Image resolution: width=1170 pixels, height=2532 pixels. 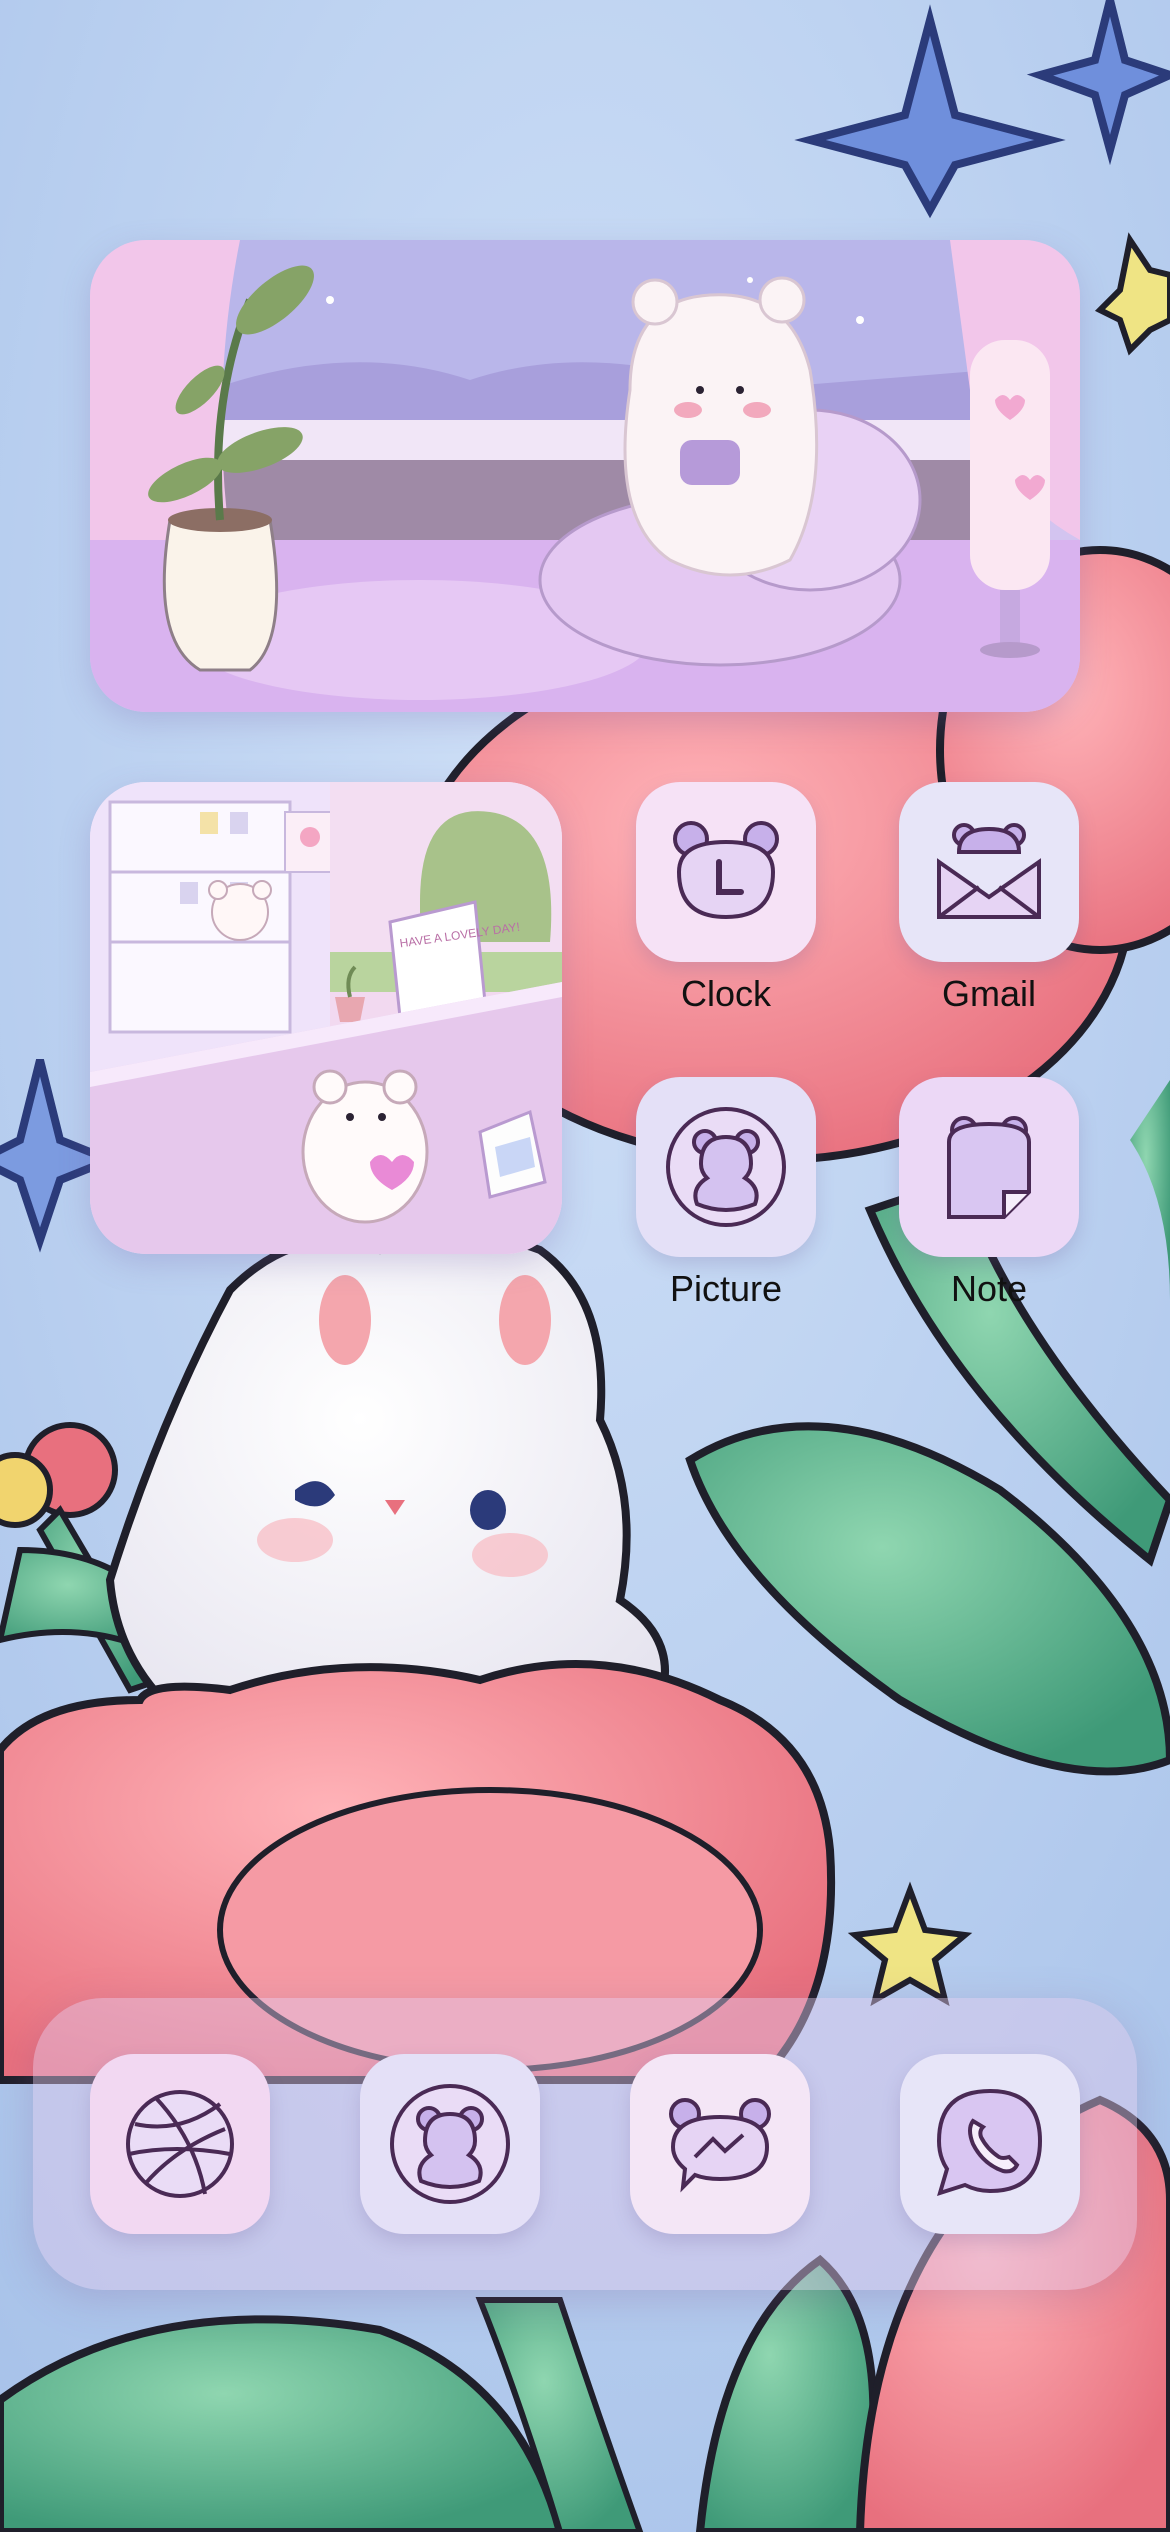 I want to click on app-gmail: Gmail, so click(x=989, y=898).